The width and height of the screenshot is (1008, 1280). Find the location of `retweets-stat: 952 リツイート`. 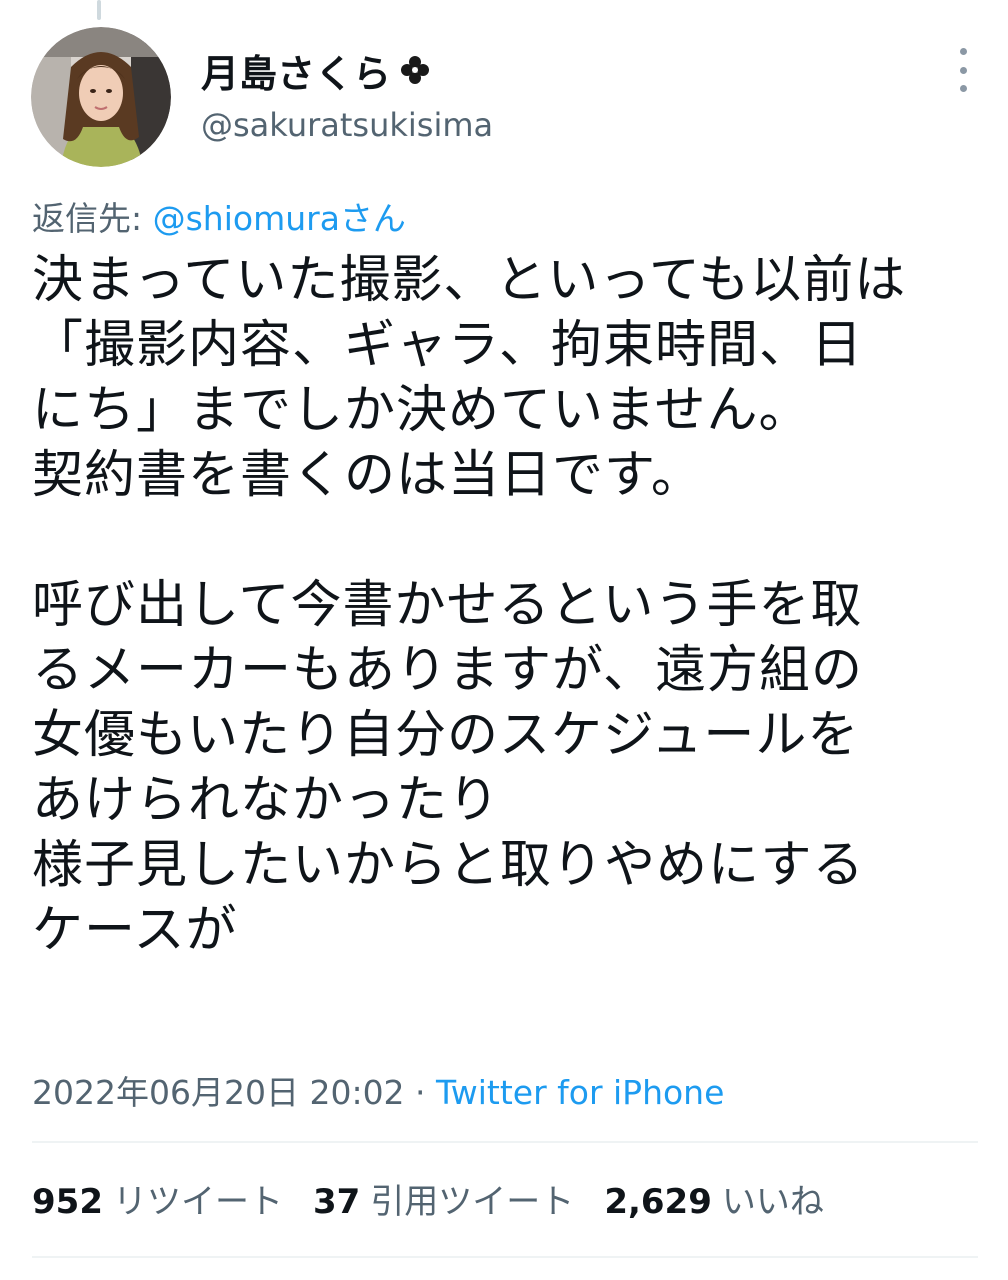

retweets-stat: 952 リツイート is located at coordinates (157, 1198).